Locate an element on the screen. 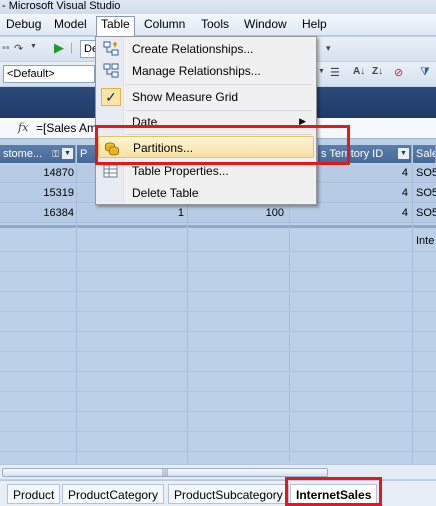 The width and height of the screenshot is (436, 506). create-relationships-icon is located at coordinates (111, 49).